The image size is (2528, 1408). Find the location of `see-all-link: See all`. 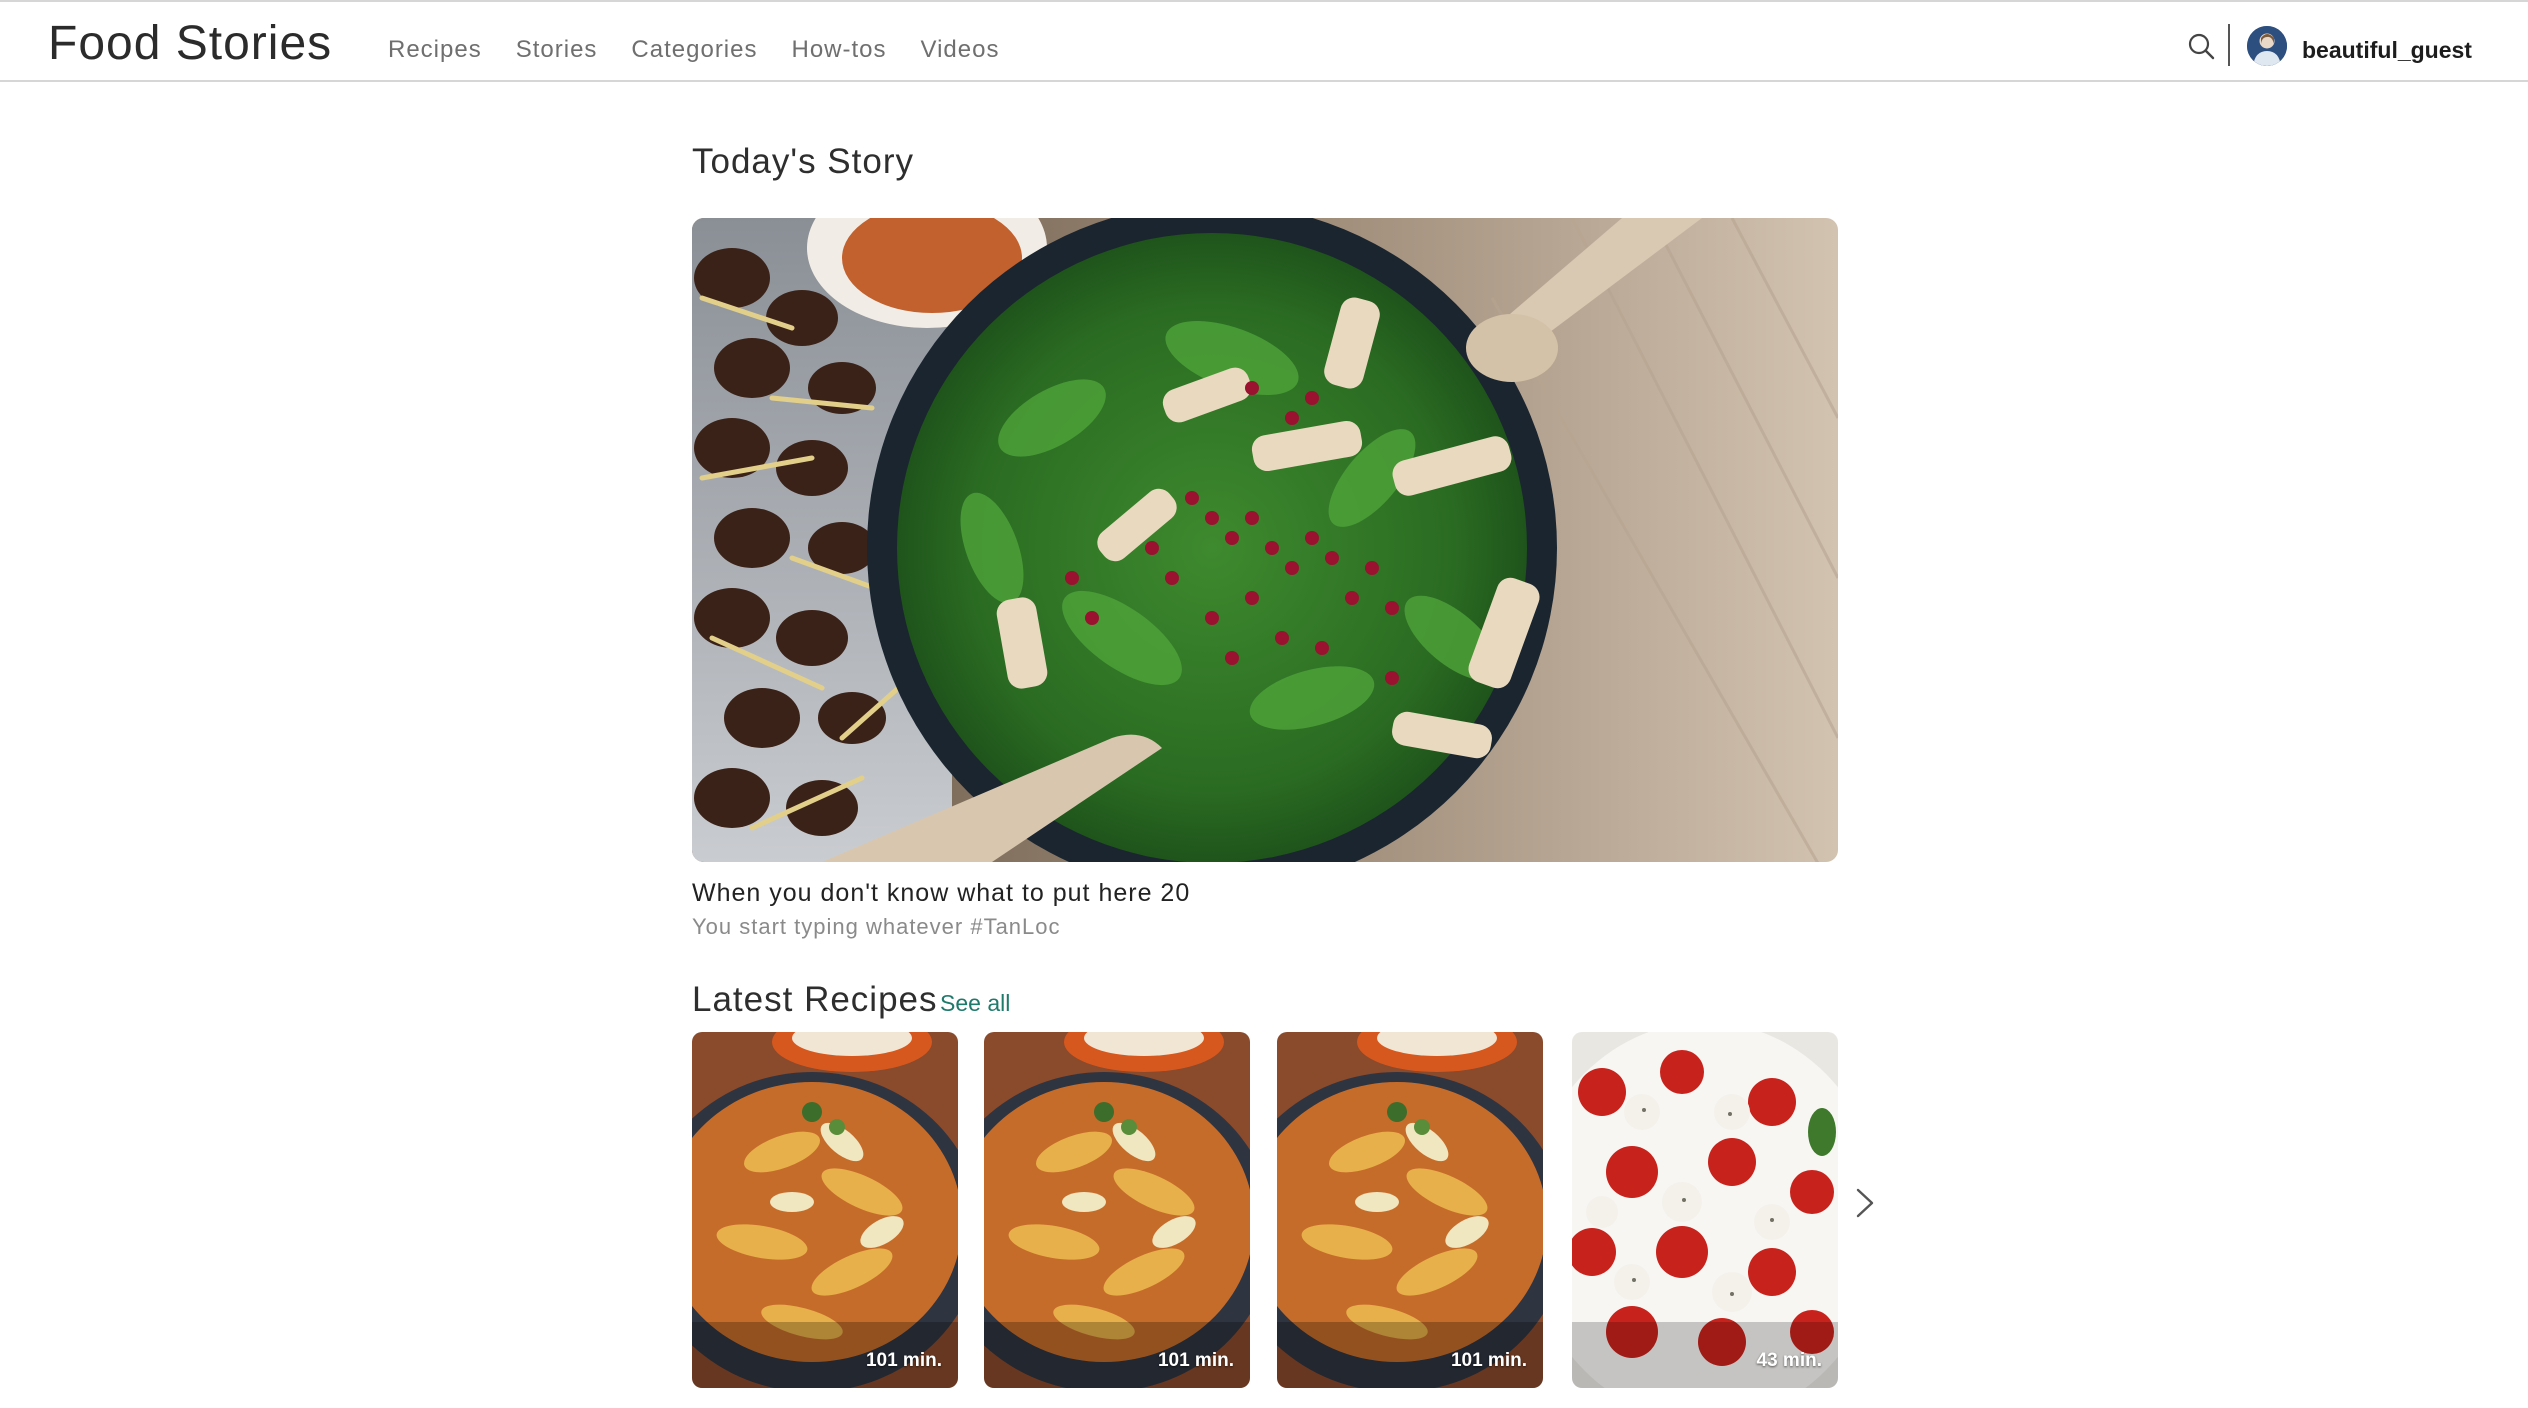

see-all-link: See all is located at coordinates (975, 1003).